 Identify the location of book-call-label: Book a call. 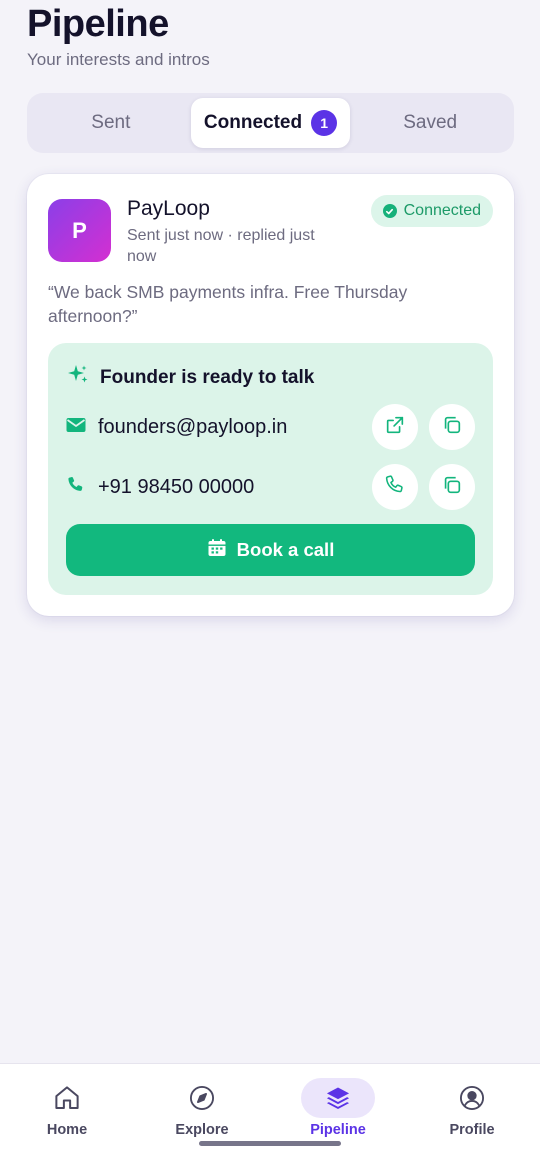
(285, 549).